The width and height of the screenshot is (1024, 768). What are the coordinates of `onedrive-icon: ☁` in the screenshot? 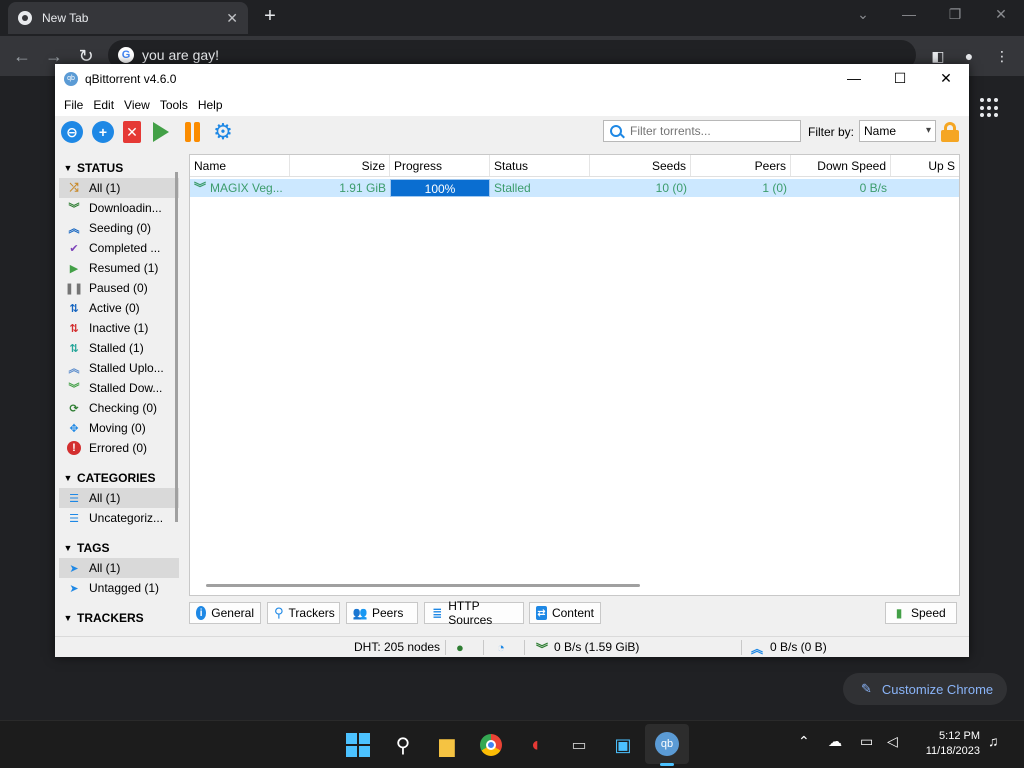 It's located at (835, 741).